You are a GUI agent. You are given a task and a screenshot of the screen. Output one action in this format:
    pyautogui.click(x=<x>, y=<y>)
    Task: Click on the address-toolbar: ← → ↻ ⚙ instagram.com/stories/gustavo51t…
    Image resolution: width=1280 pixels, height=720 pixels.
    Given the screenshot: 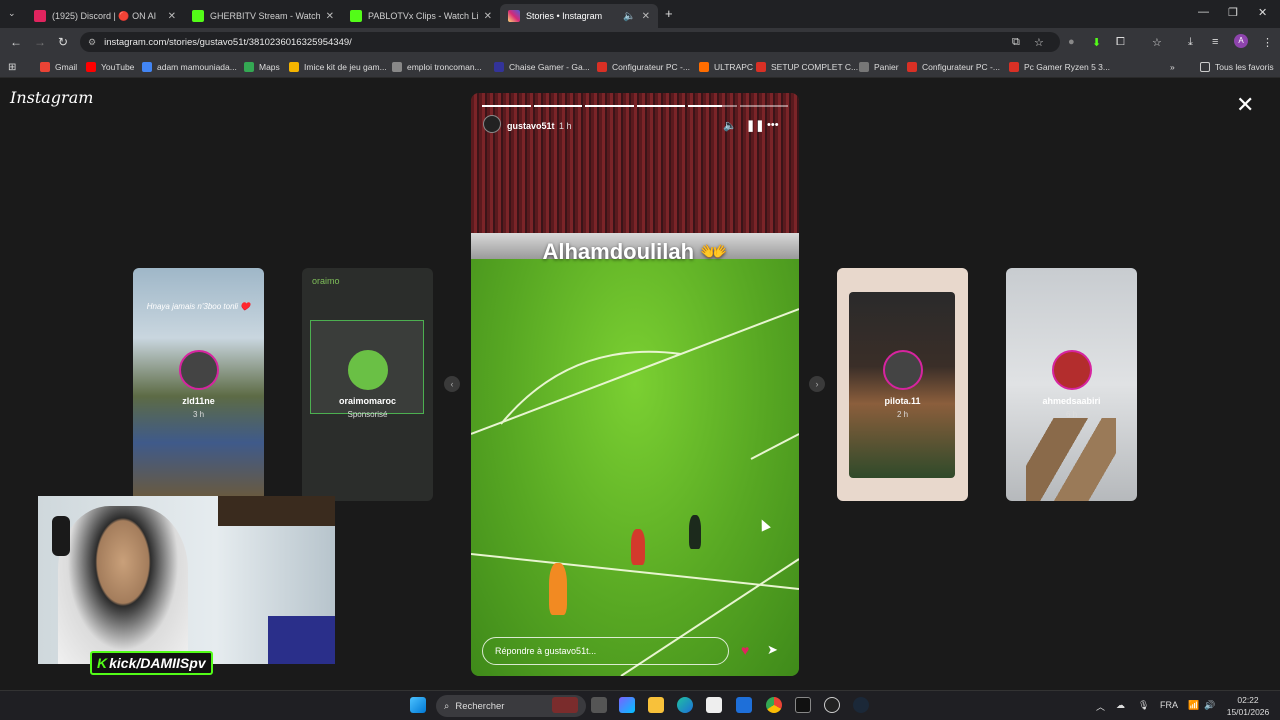 What is the action you would take?
    pyautogui.click(x=640, y=42)
    